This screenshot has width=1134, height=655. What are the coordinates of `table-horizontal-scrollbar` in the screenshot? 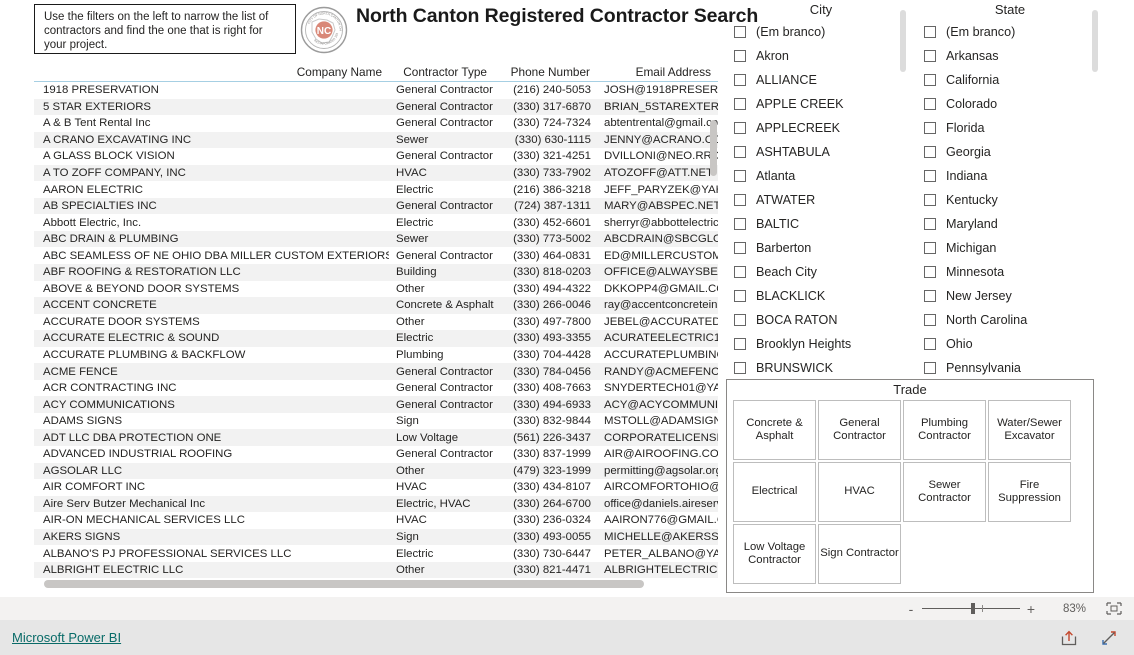 It's located at (376, 584).